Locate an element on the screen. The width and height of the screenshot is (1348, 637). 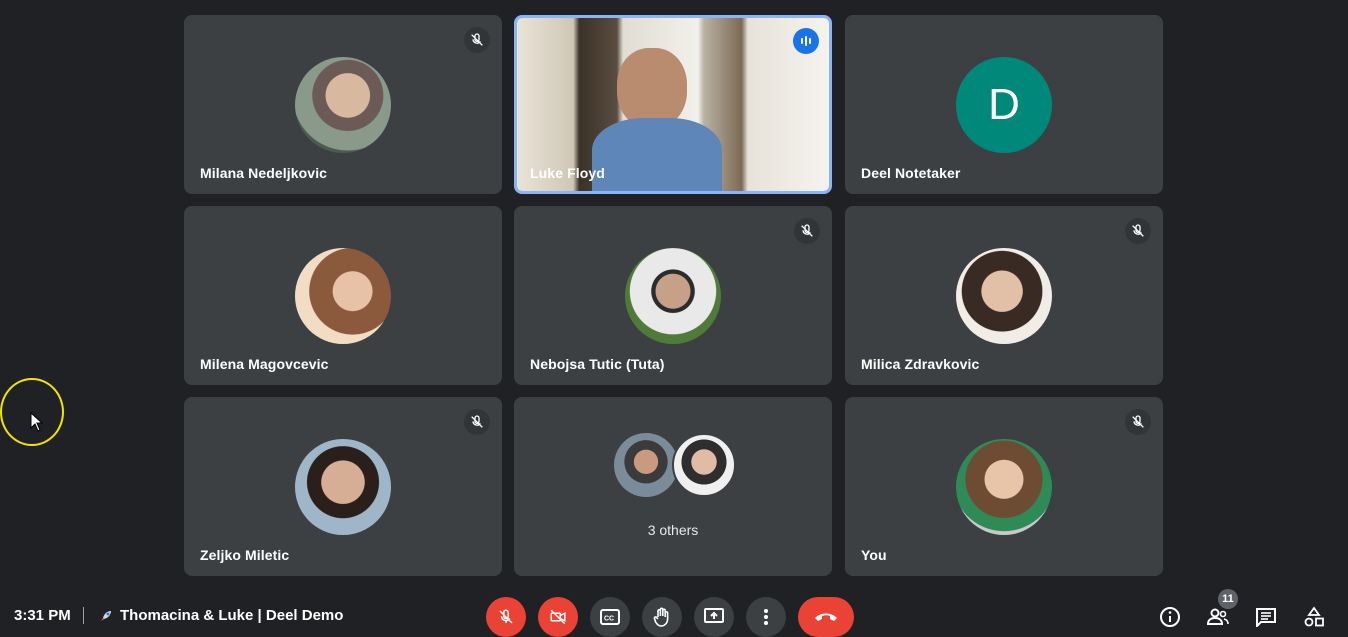
participant-tile-milica: Milica Zdravkovic is located at coordinates (1004, 295).